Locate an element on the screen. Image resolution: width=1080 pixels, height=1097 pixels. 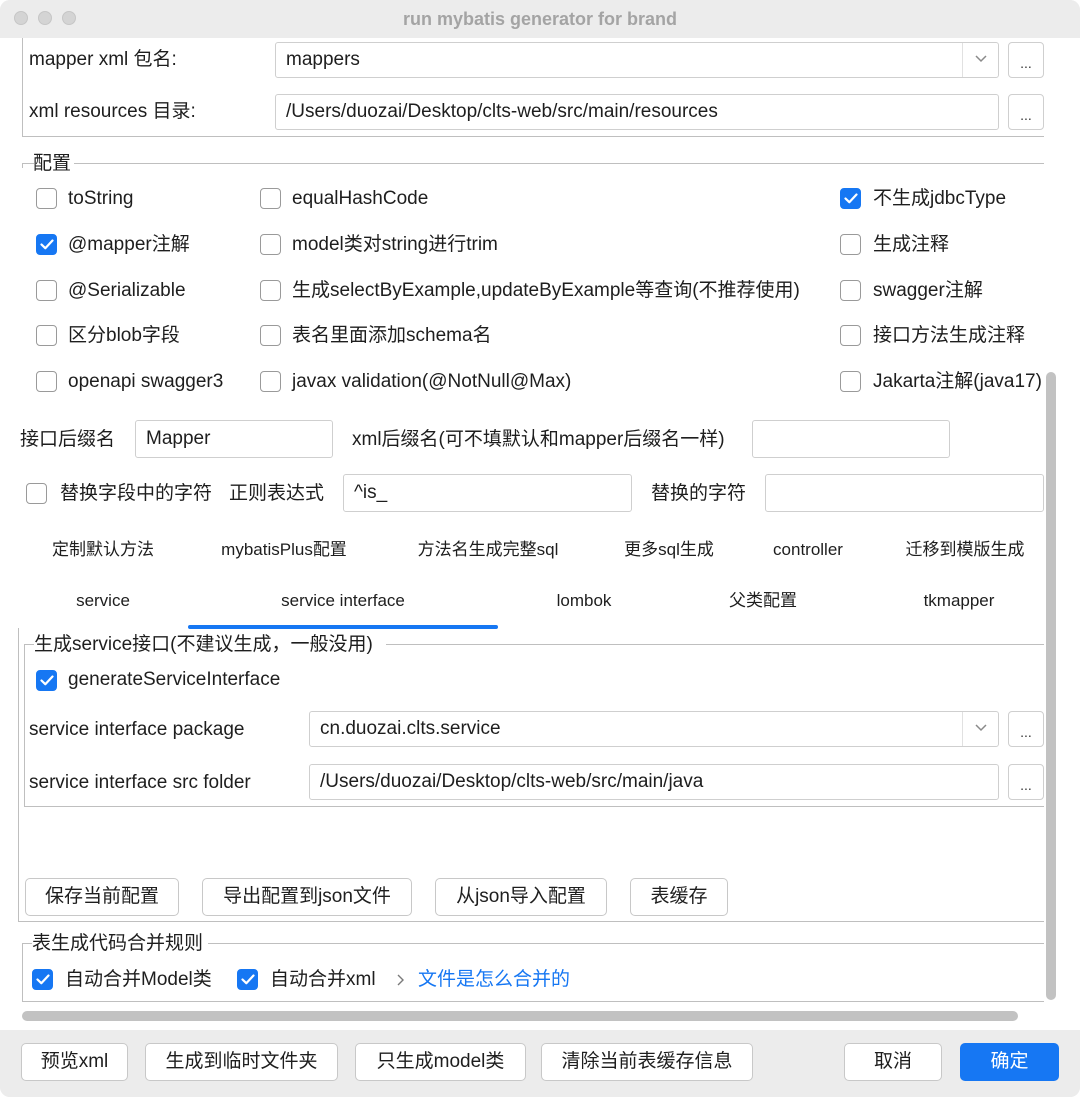
merge-model-checkbox is located at coordinates (42, 979).